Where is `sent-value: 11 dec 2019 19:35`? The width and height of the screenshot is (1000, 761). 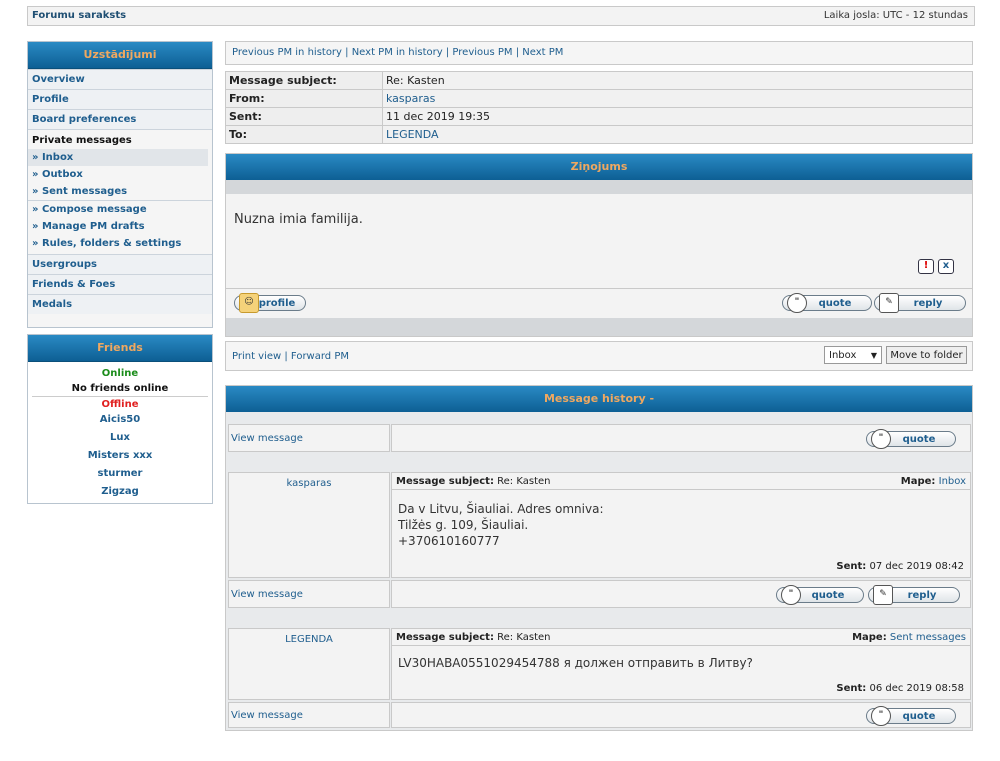
sent-value: 11 dec 2019 19:35 is located at coordinates (677, 116).